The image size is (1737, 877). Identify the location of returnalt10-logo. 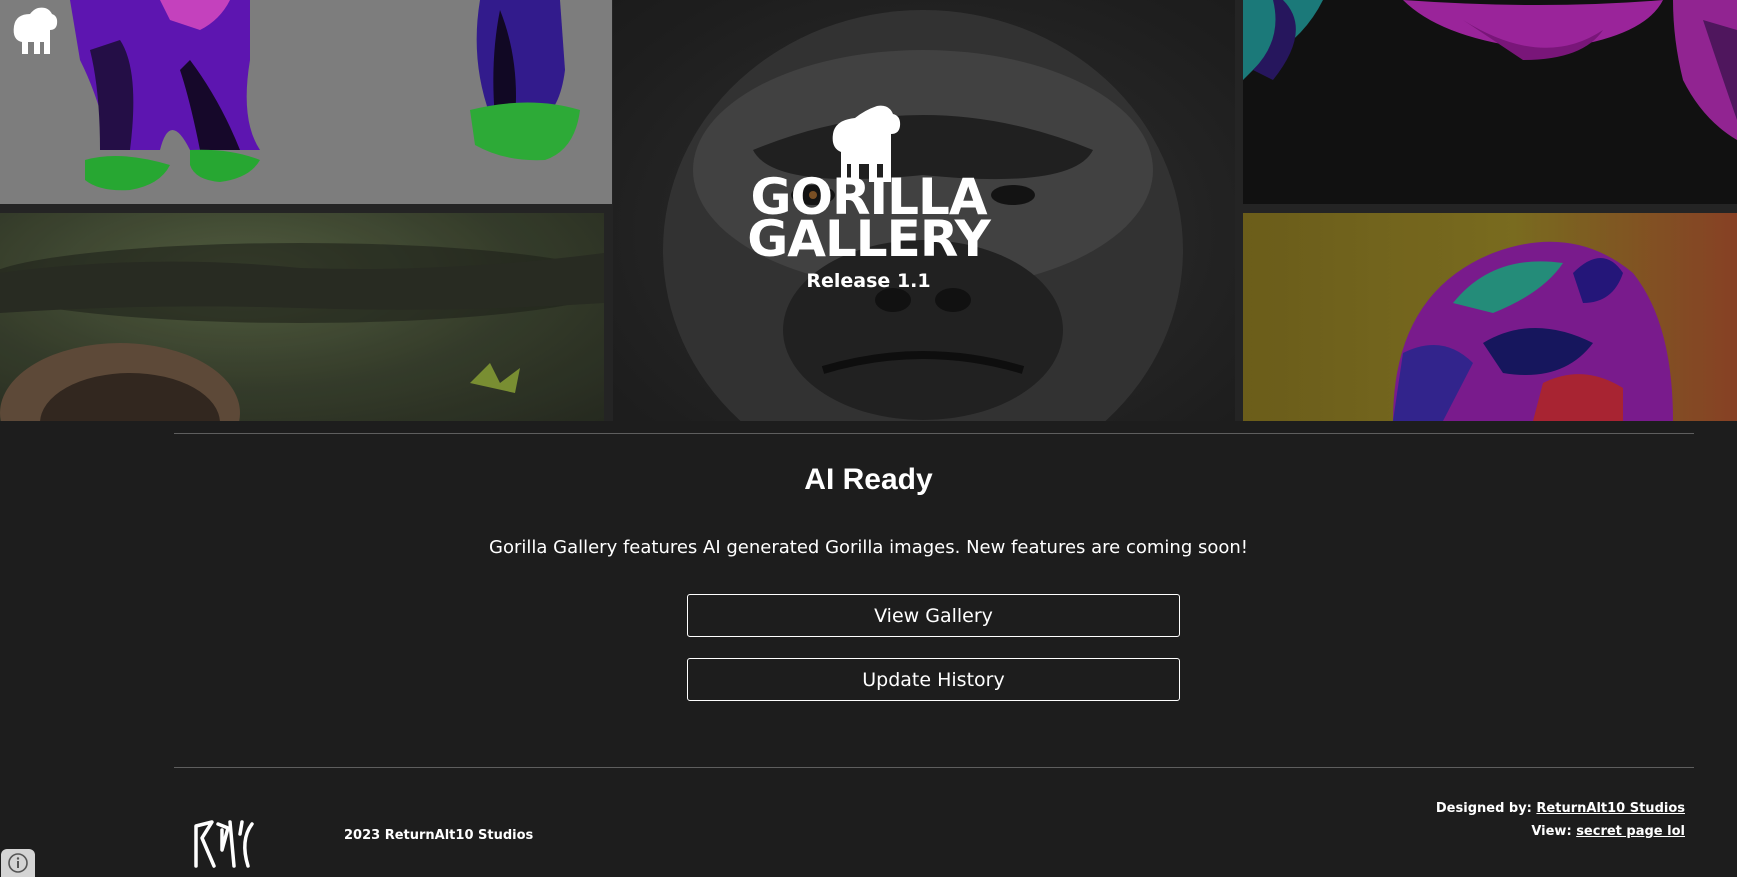
(224, 844).